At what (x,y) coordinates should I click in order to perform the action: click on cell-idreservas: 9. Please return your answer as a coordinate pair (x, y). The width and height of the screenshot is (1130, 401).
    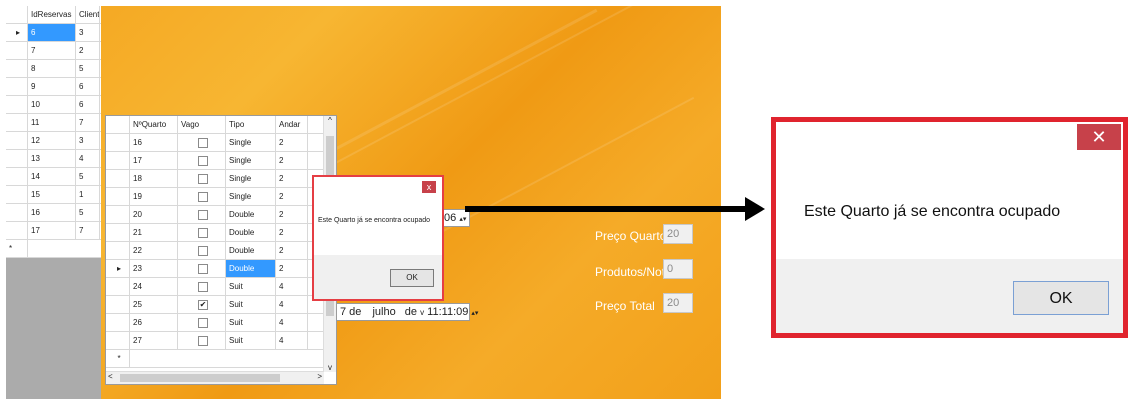
    Looking at the image, I should click on (52, 86).